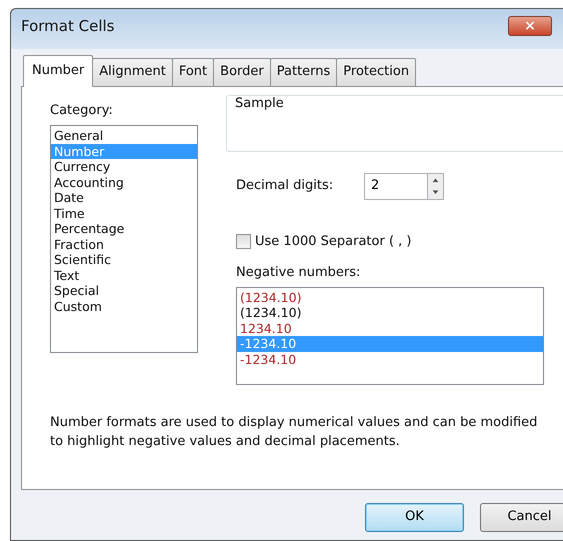  What do you see at coordinates (376, 72) in the screenshot?
I see `tab: Protection` at bounding box center [376, 72].